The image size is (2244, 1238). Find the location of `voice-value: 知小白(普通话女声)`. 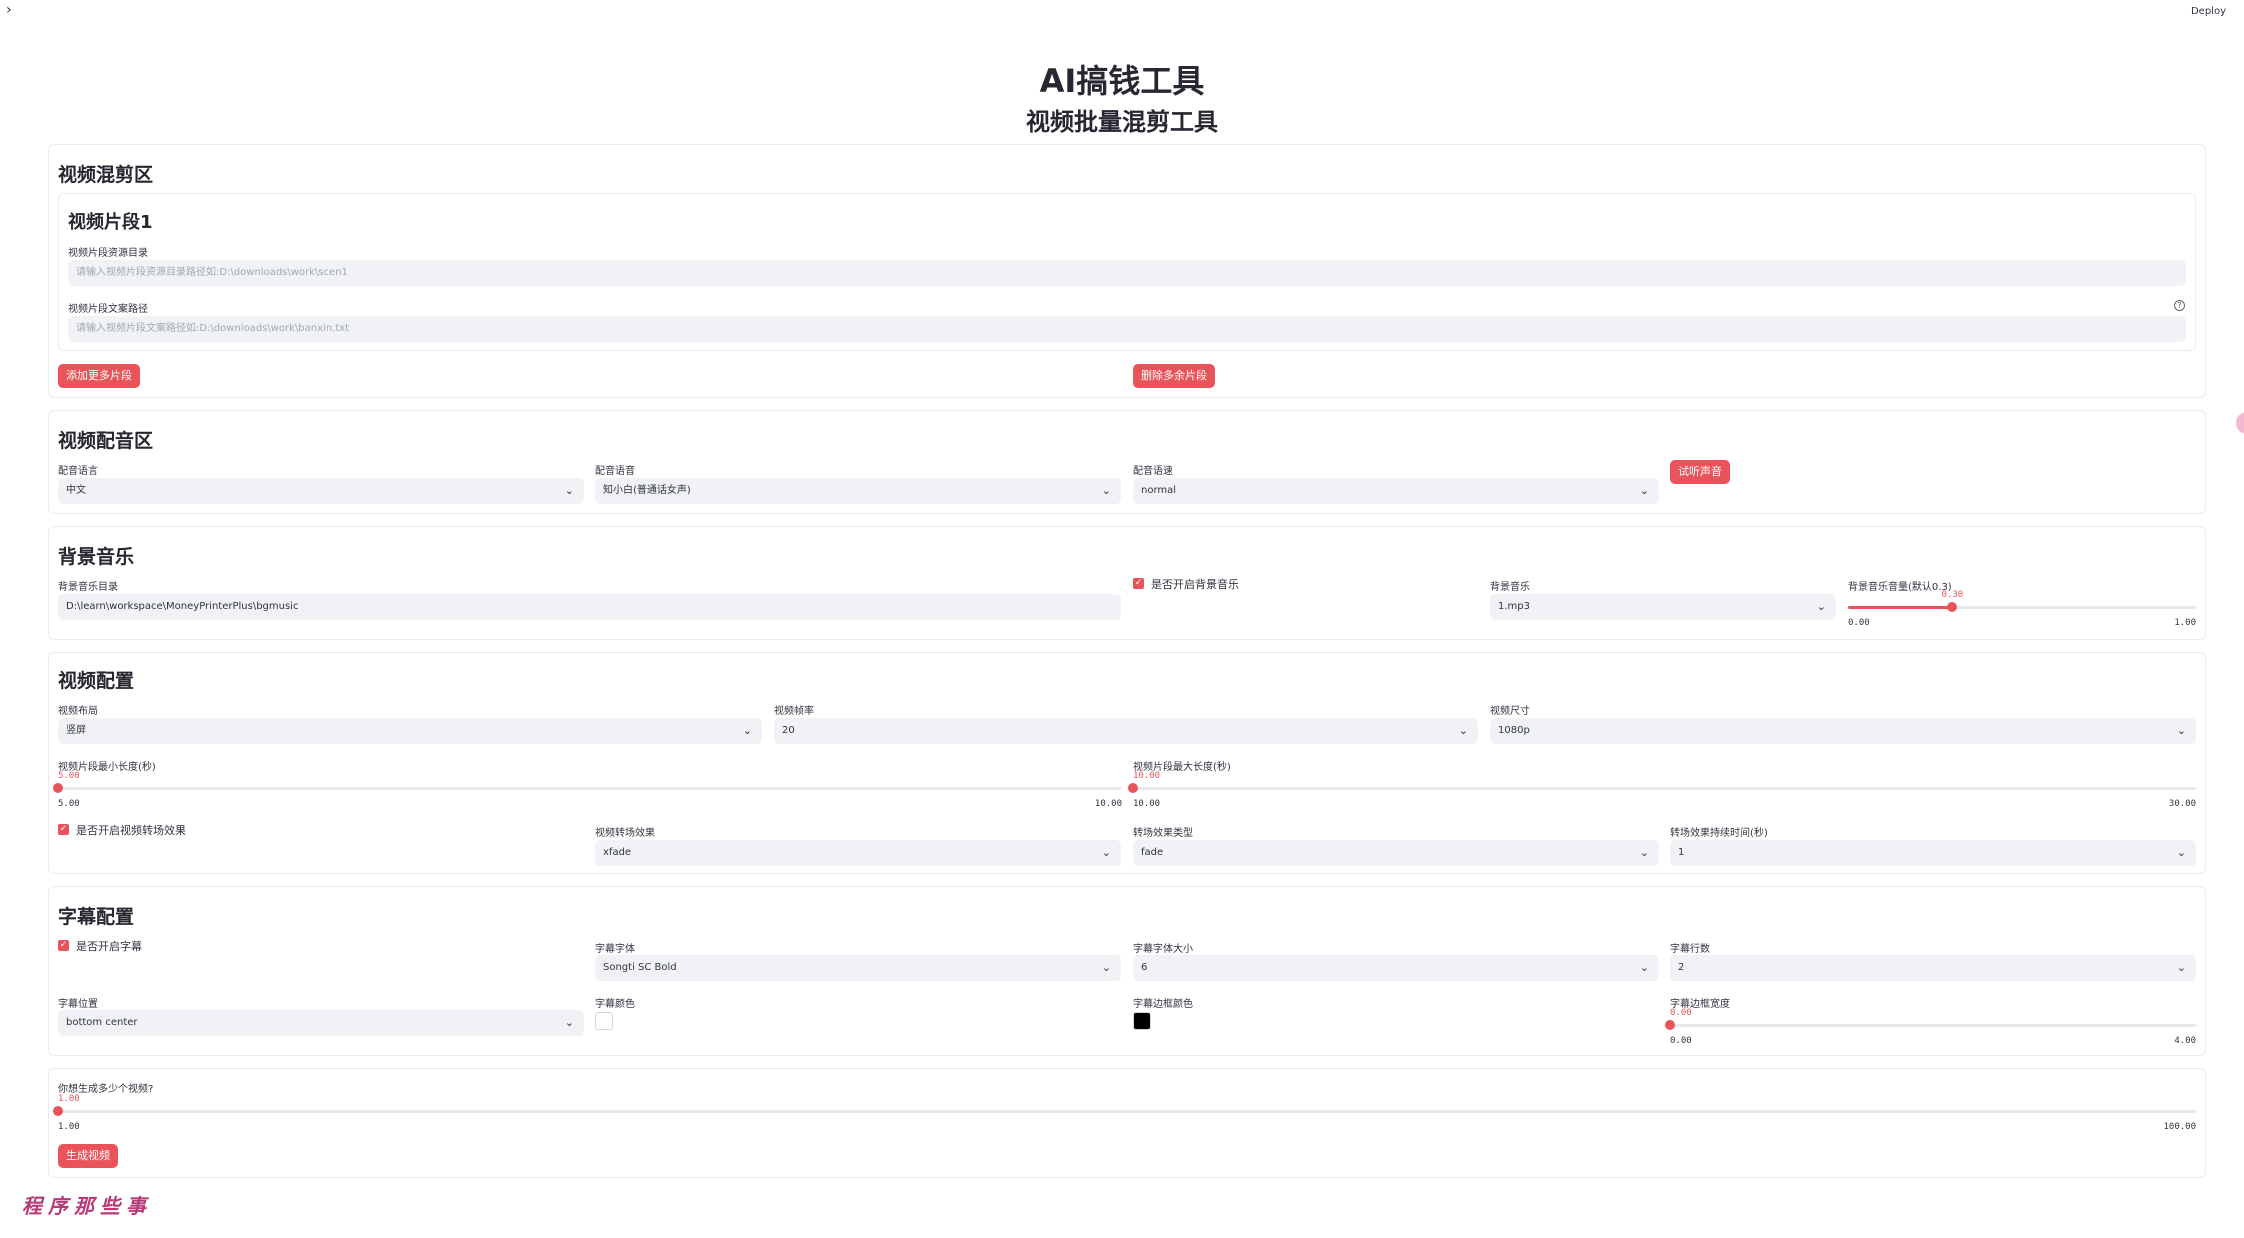

voice-value: 知小白(普通话女声) is located at coordinates (647, 490).